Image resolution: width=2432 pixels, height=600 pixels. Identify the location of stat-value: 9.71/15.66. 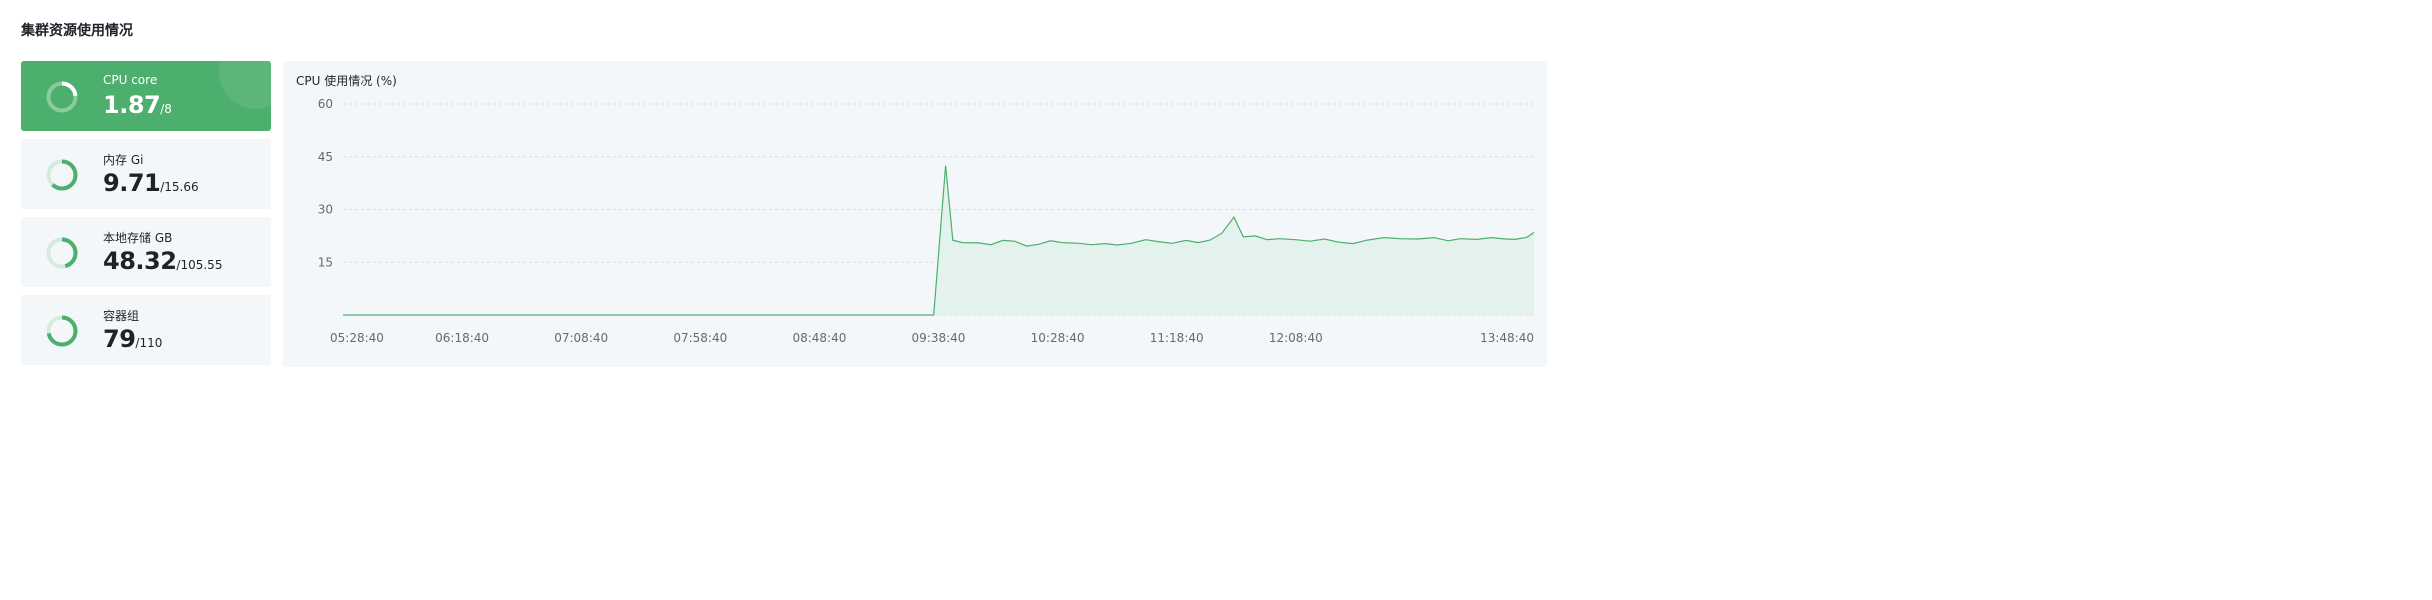
(151, 183).